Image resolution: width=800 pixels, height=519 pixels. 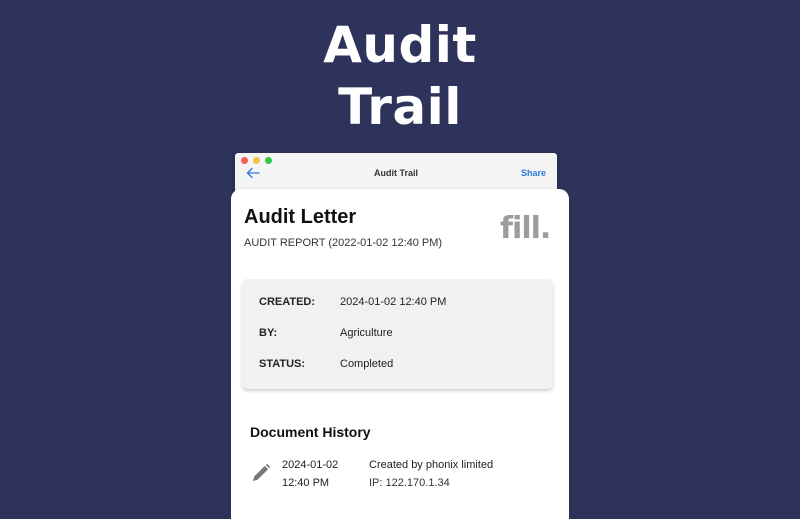 I want to click on document-history-title: Document History, so click(x=310, y=432).